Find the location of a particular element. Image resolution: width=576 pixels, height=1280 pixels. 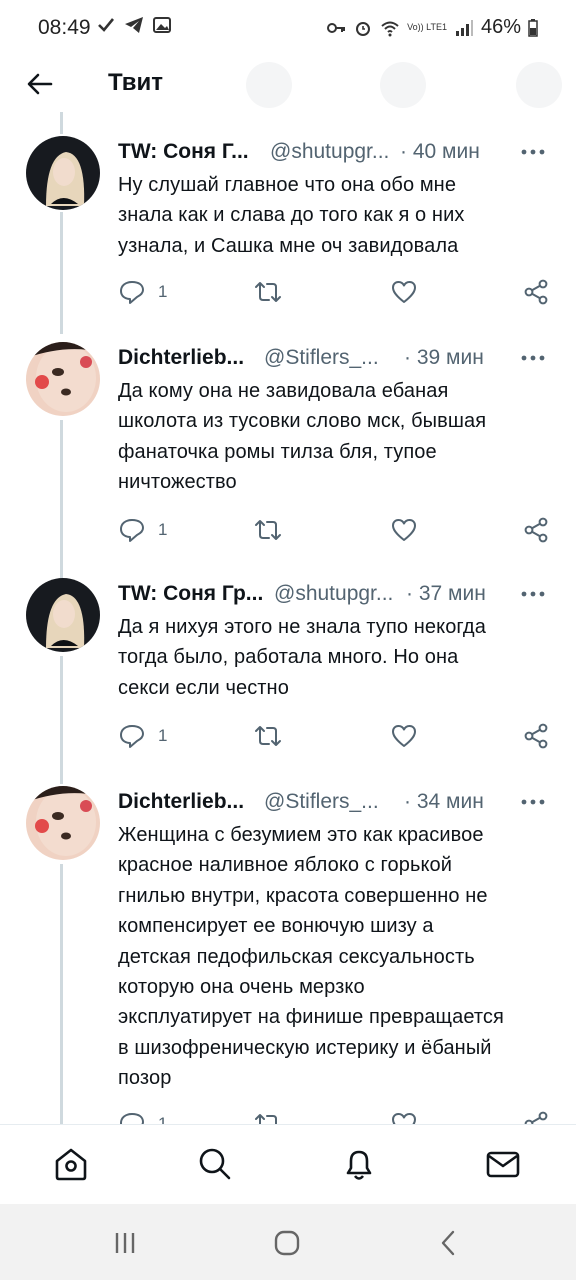

app-header: Твит is located at coordinates (288, 85).